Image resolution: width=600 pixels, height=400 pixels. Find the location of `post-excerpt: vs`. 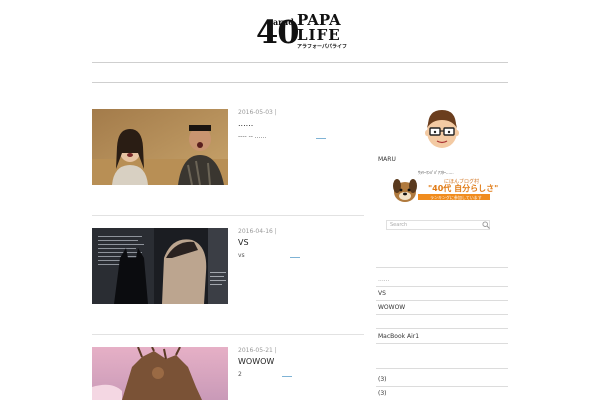

post-excerpt: vs is located at coordinates (241, 255).